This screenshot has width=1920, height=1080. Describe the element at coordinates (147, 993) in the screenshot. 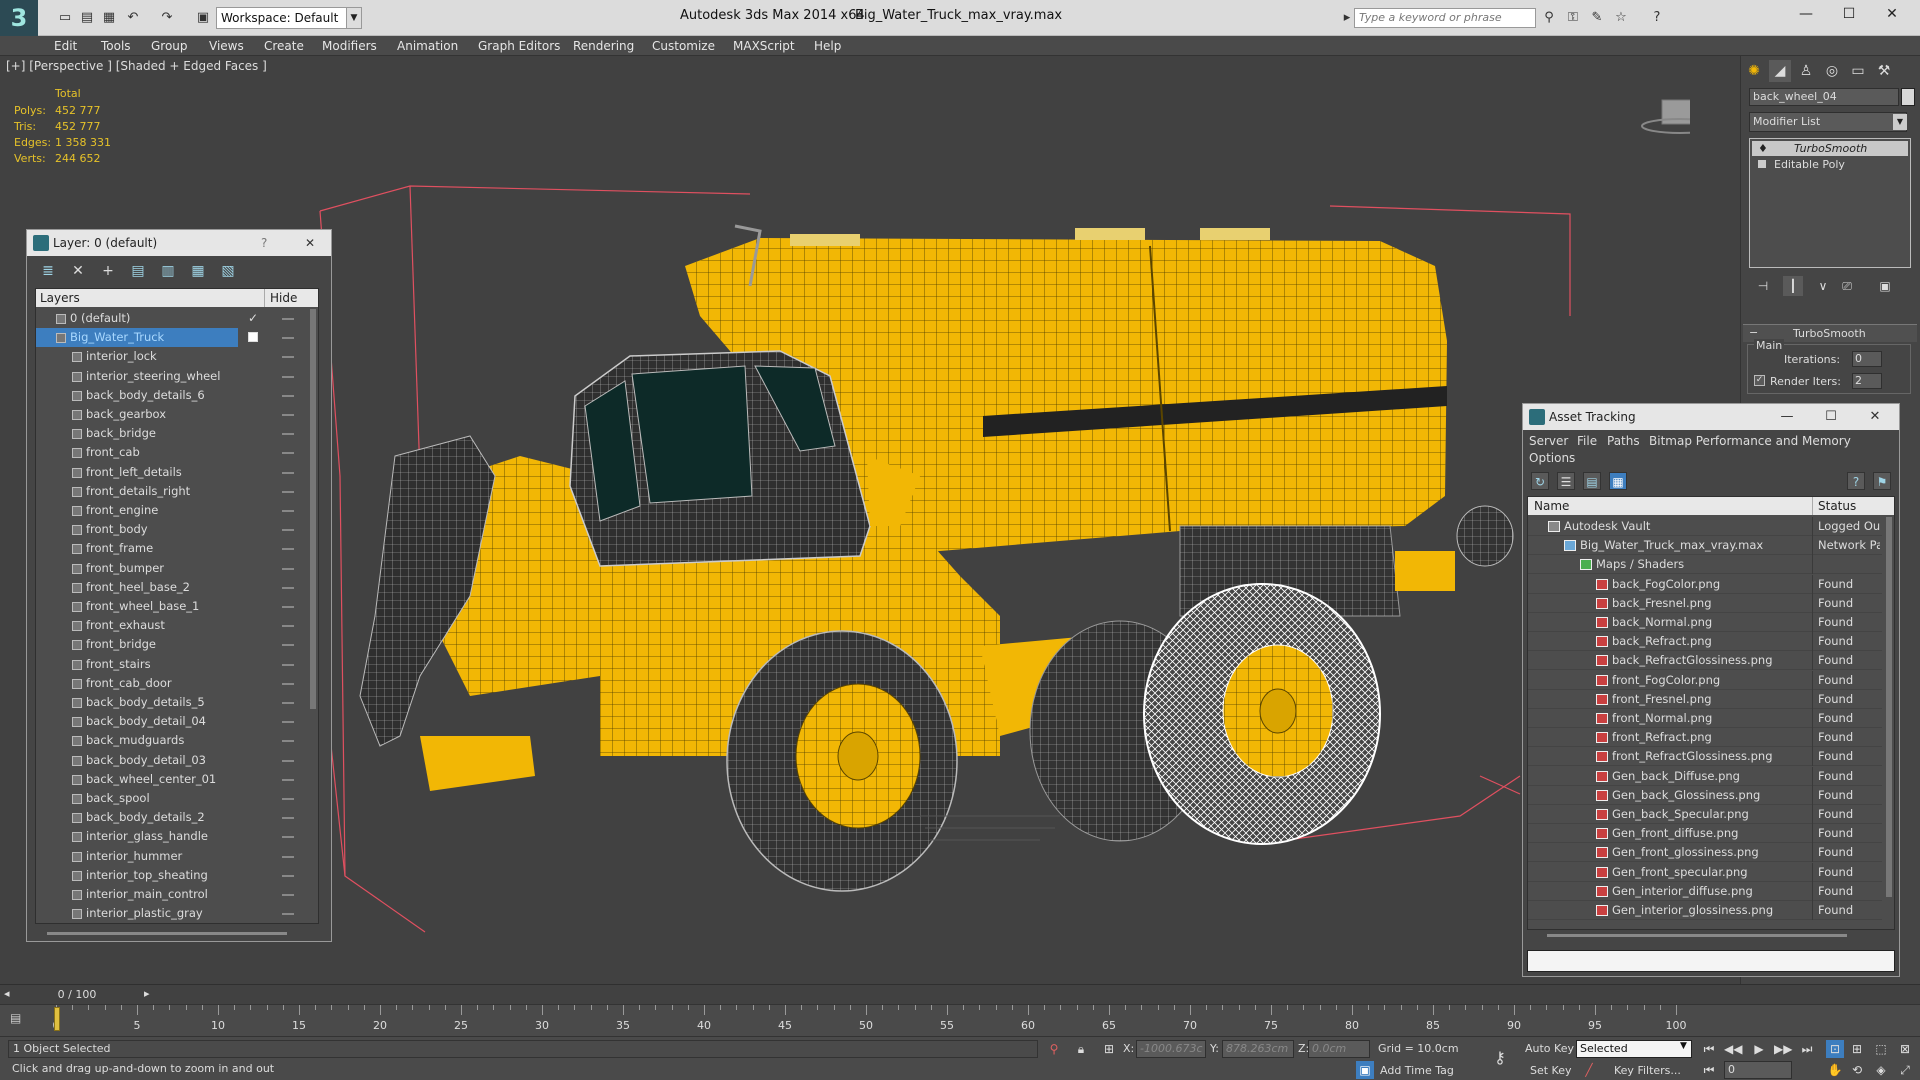

I see `next-frame-icon: ▸` at that location.